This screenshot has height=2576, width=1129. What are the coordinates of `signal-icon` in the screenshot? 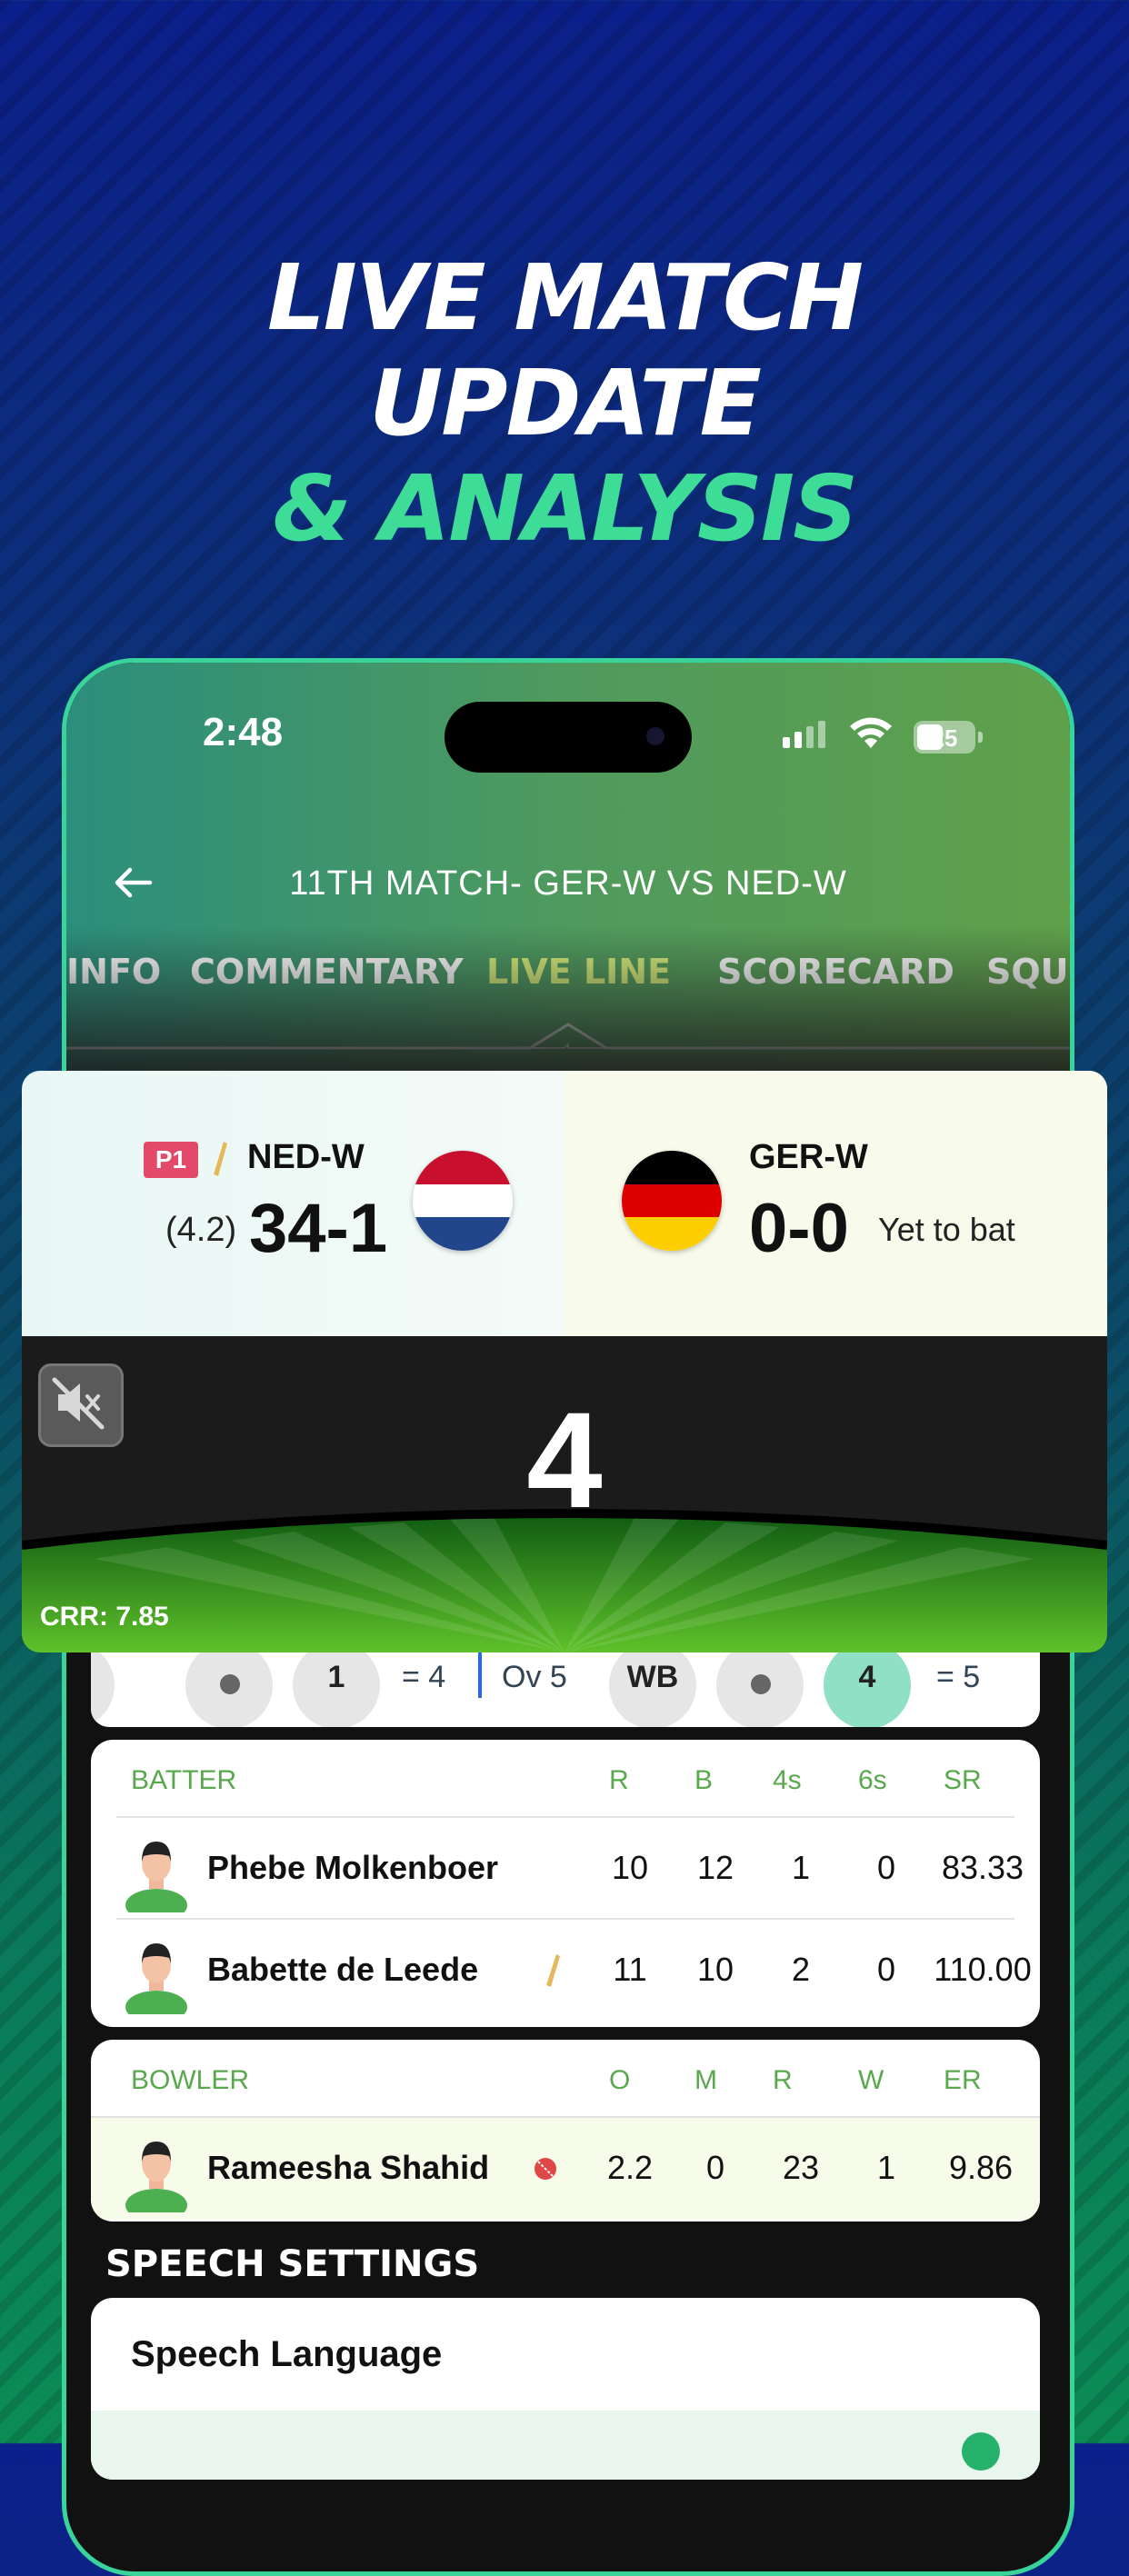 It's located at (804, 734).